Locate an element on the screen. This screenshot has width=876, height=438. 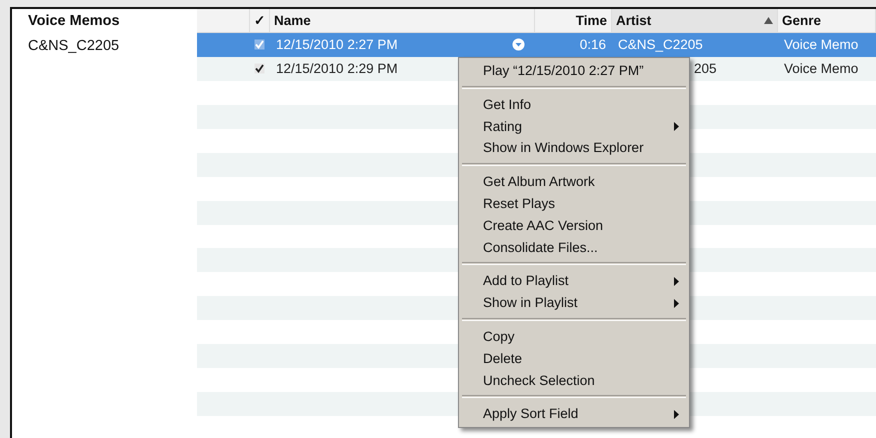
table-cell: 0:16 is located at coordinates (593, 44).